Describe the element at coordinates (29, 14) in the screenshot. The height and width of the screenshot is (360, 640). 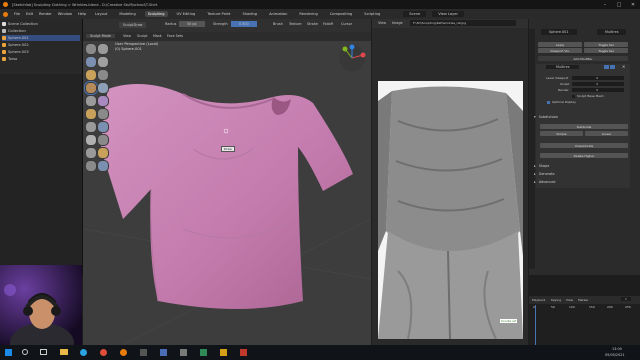
I see `menu-edit: Edit` at that location.